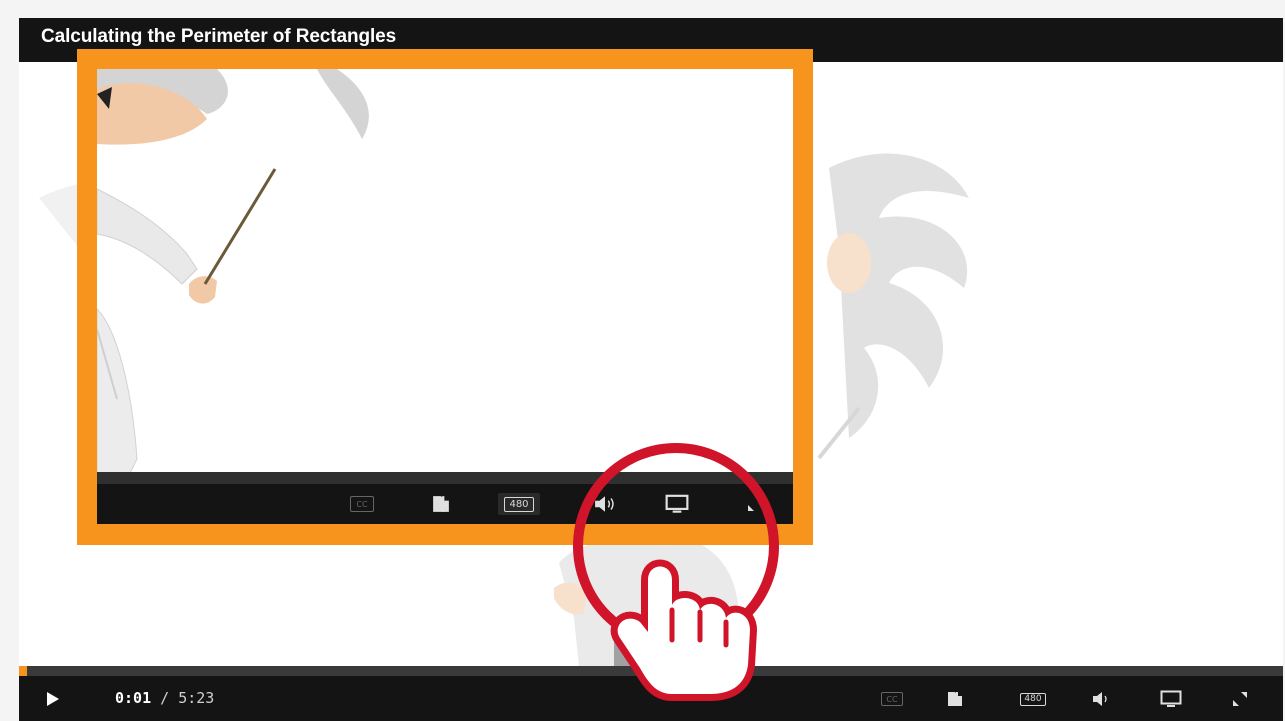 The image size is (1285, 721). I want to click on screen-button, so click(1171, 699).